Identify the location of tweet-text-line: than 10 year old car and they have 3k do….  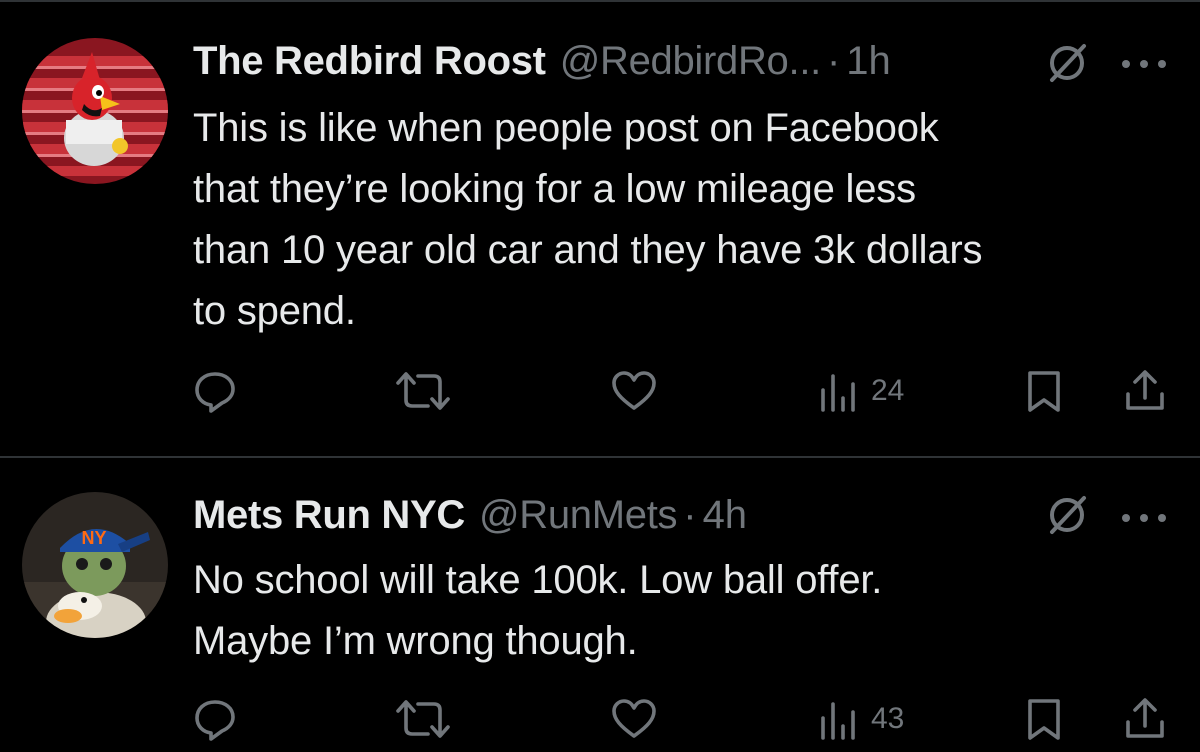
(588, 250).